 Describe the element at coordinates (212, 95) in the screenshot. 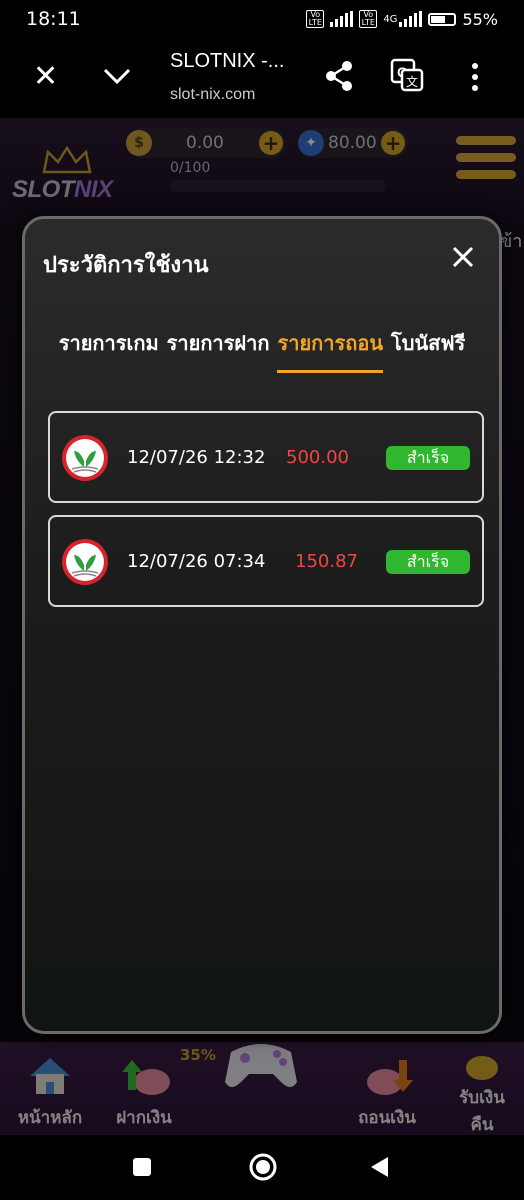

I see `page-url: slot-nix.com` at that location.